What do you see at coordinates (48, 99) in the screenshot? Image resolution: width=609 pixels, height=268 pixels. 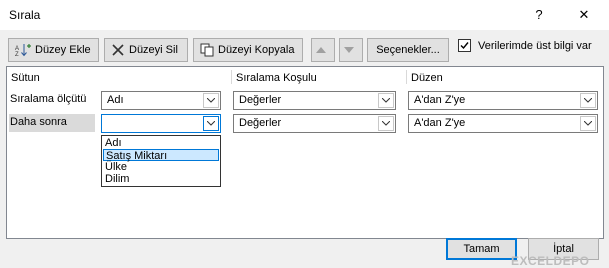 I see `row-label-sort-by: Sıralama ölçütü` at bounding box center [48, 99].